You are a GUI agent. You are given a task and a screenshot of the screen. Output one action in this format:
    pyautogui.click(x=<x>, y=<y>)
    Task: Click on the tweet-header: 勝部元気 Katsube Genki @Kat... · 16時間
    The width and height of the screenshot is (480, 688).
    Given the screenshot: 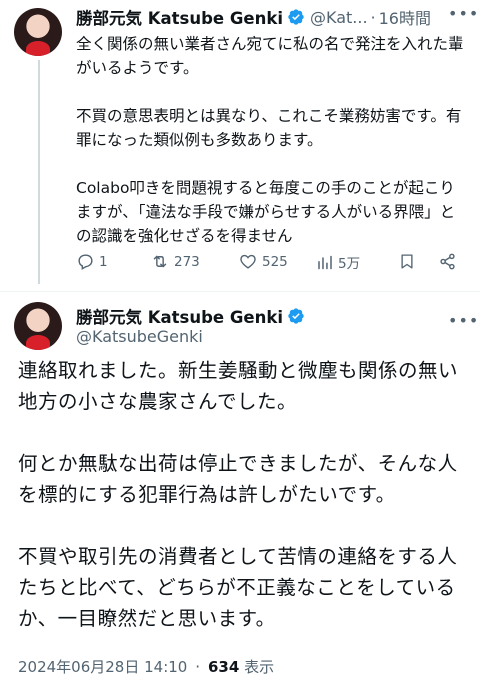 What is the action you would take?
    pyautogui.click(x=253, y=17)
    